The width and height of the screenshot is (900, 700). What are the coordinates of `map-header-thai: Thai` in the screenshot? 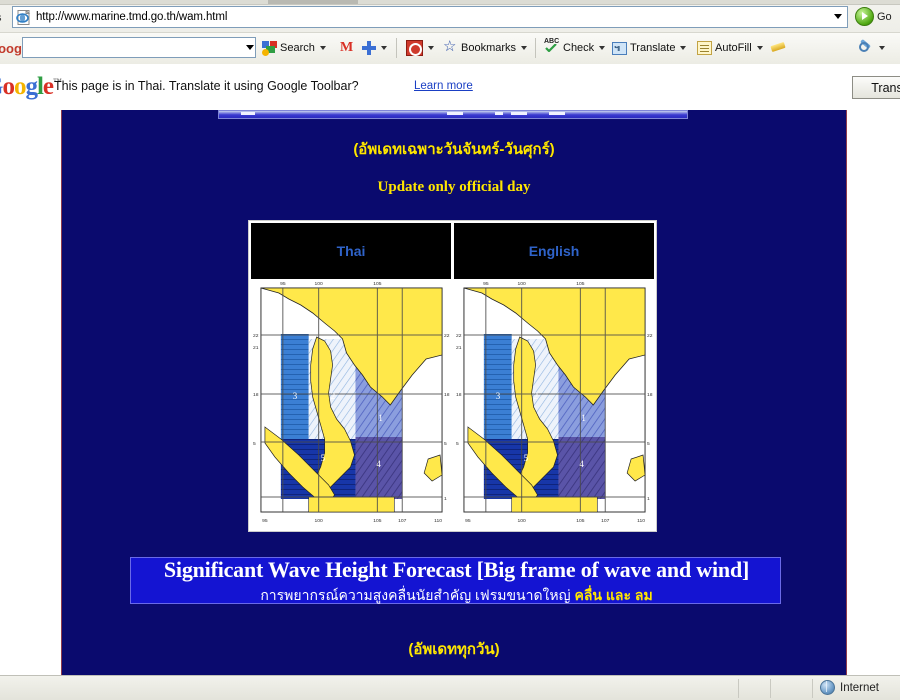 It's located at (351, 251).